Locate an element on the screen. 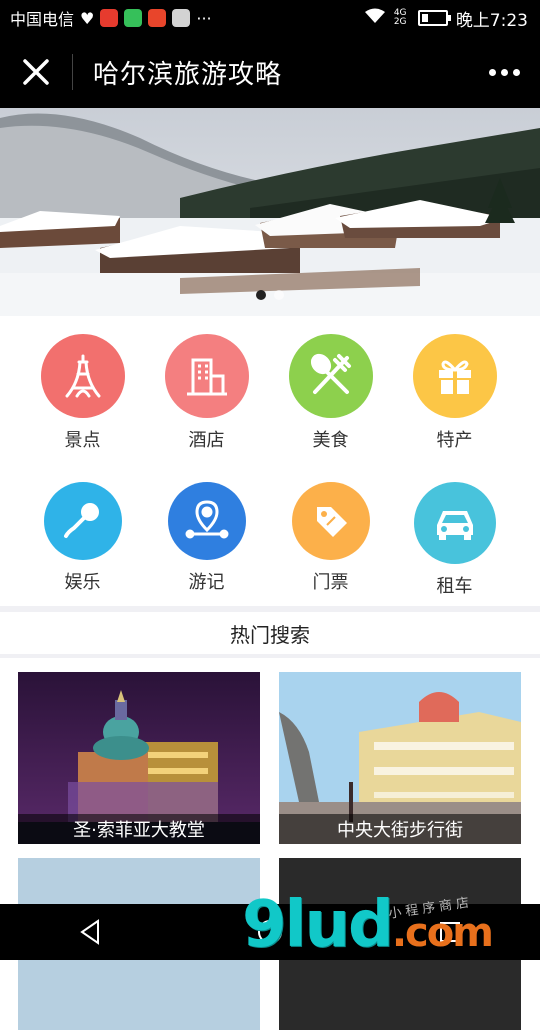 The height and width of the screenshot is (1030, 540). back-button is located at coordinates (90, 932).